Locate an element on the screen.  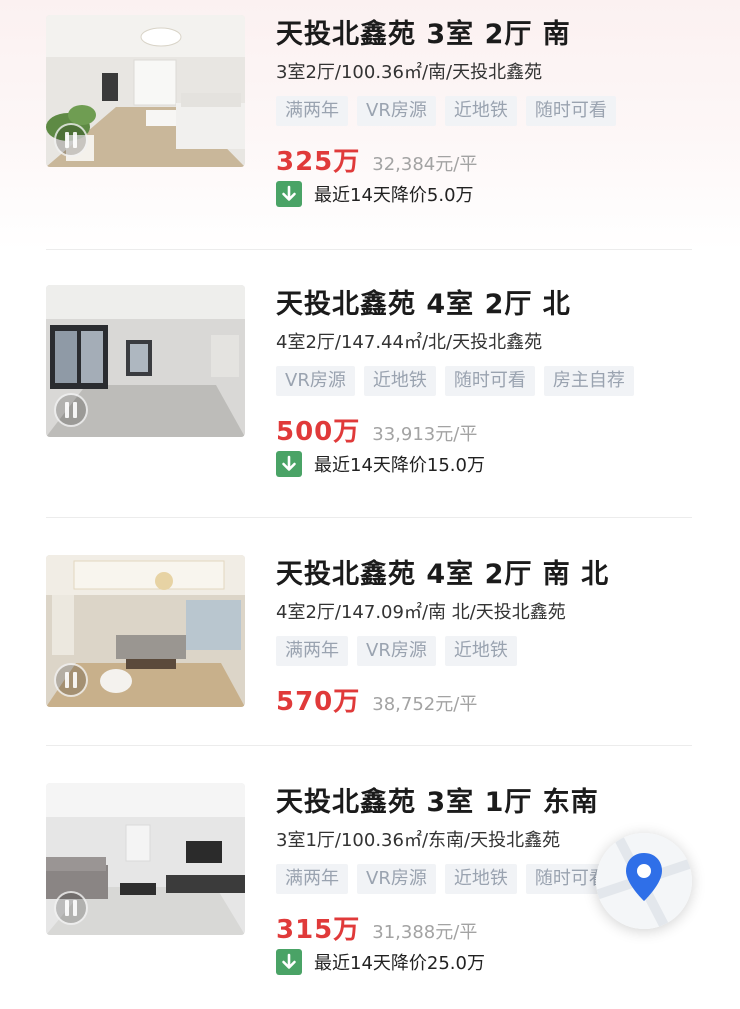
price-drop-text: 最近14天降价25.0万 is located at coordinates (399, 963).